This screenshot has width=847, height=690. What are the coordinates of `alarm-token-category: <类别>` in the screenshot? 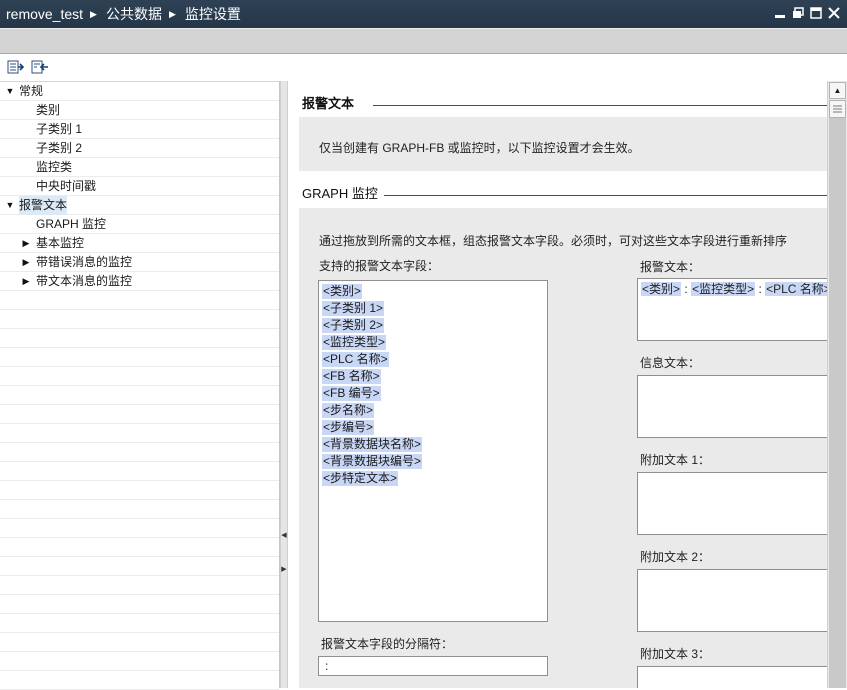 It's located at (661, 289).